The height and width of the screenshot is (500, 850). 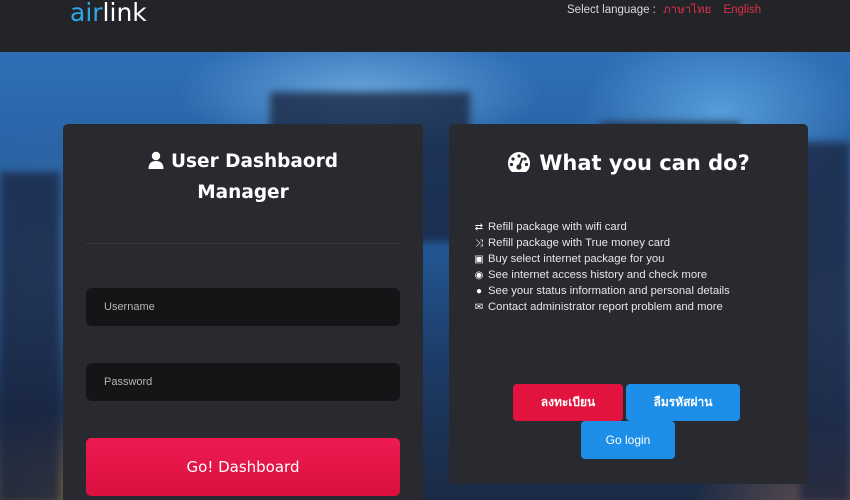 What do you see at coordinates (687, 10) in the screenshot?
I see `language-thai-link: ภาษาไทย` at bounding box center [687, 10].